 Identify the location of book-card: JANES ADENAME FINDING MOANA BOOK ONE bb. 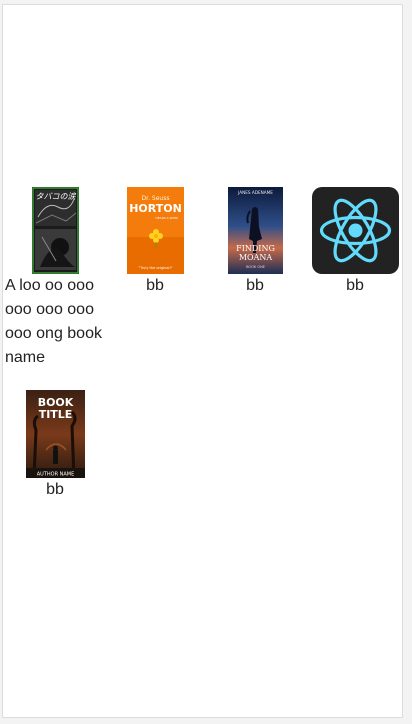
(255, 242).